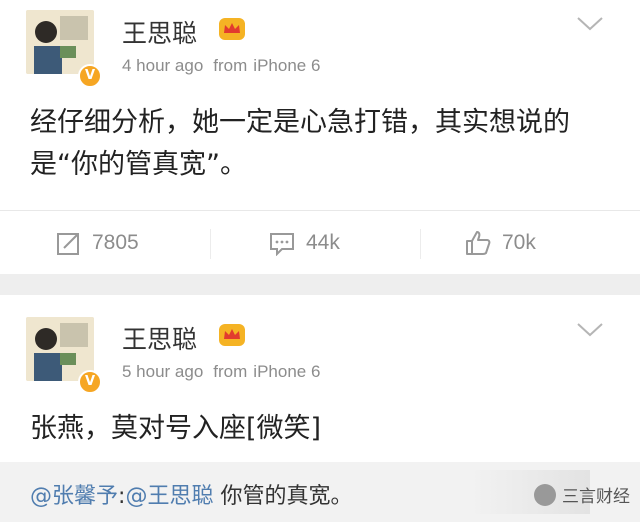 The image size is (640, 522). What do you see at coordinates (163, 371) in the screenshot?
I see `post-time: 5 hour ago` at bounding box center [163, 371].